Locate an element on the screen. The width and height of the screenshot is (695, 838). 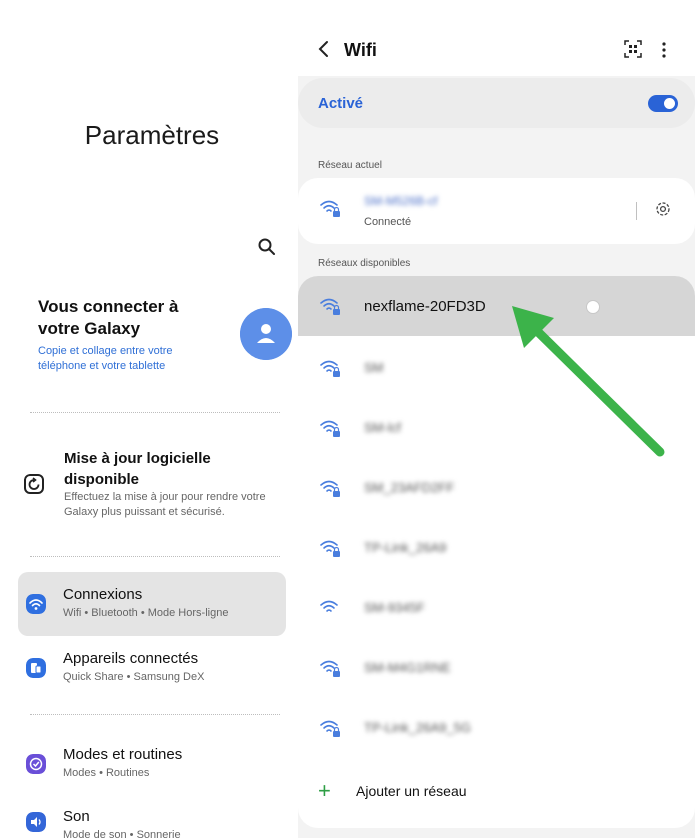
network-row-selected: nexflame-20FD3D is located at coordinates (496, 306).